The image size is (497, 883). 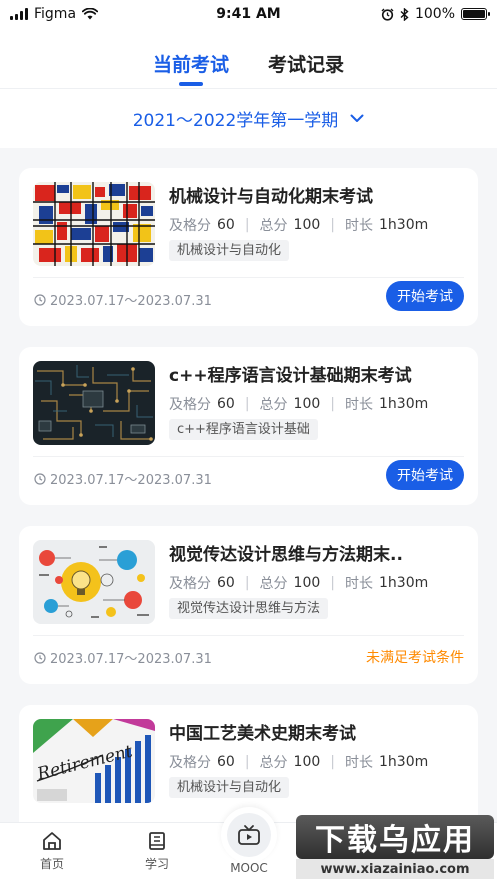 I want to click on watermark-title: 下载乌应用, so click(x=395, y=837).